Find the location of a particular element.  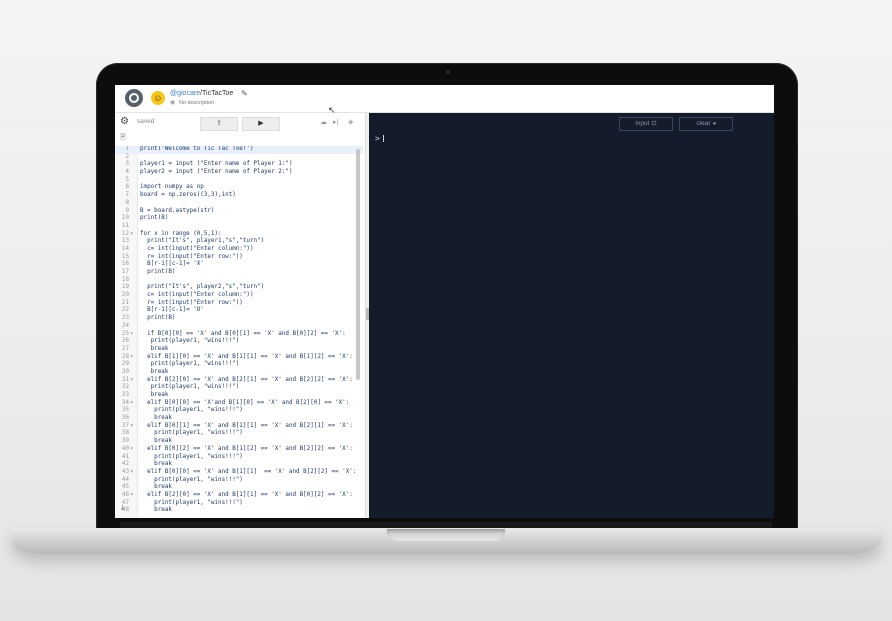

code-line: 38 print(player1, "wins!!!") is located at coordinates (239, 434).